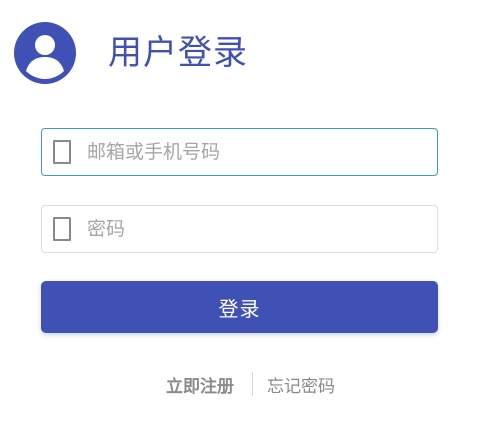  What do you see at coordinates (178, 53) in the screenshot?
I see `page-title: 用户登录` at bounding box center [178, 53].